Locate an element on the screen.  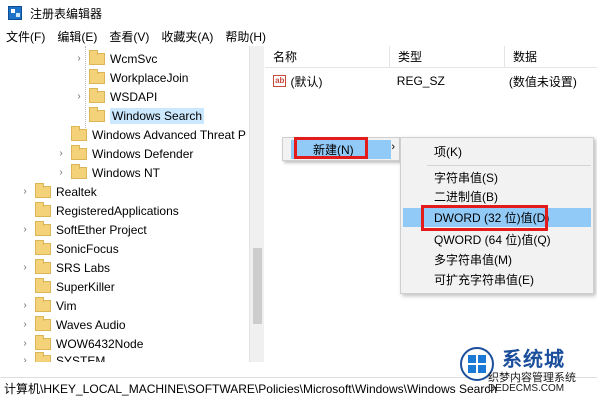
menu-item-label: 多字符串值(M) is located at coordinates (473, 260).